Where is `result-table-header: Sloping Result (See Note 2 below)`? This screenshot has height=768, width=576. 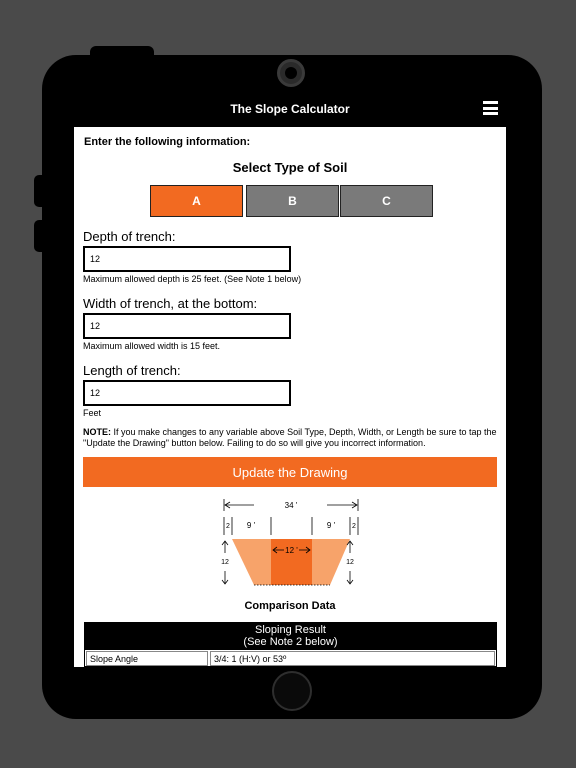
result-table-header: Sloping Result (See Note 2 below) is located at coordinates (290, 635).